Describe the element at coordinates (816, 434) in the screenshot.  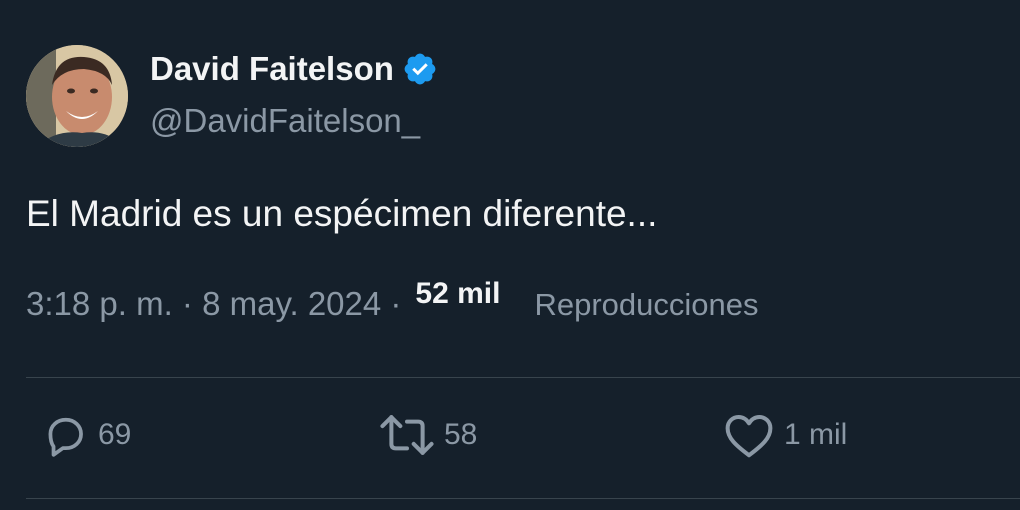
I see `like-count: 1 mil` at that location.